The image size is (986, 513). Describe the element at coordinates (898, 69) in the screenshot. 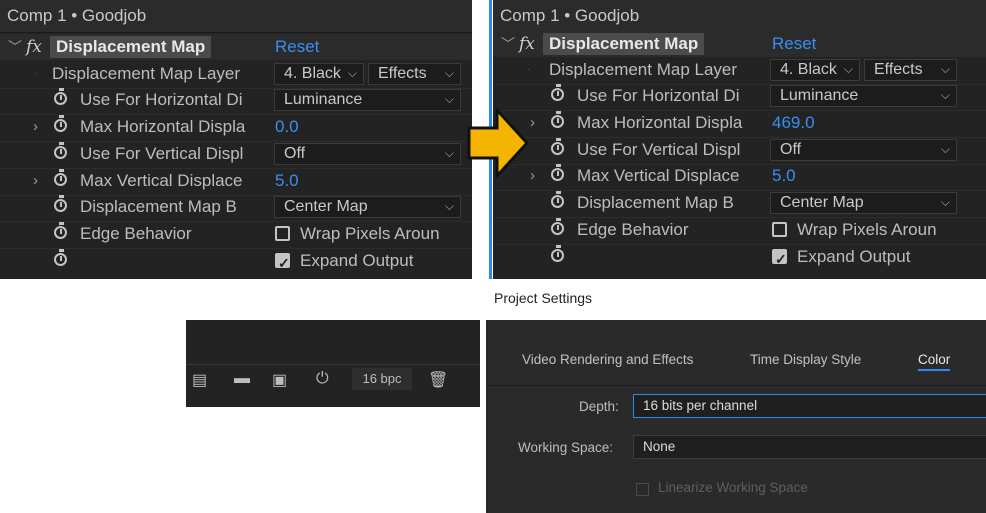

I see `dropdown-value: Effects` at that location.